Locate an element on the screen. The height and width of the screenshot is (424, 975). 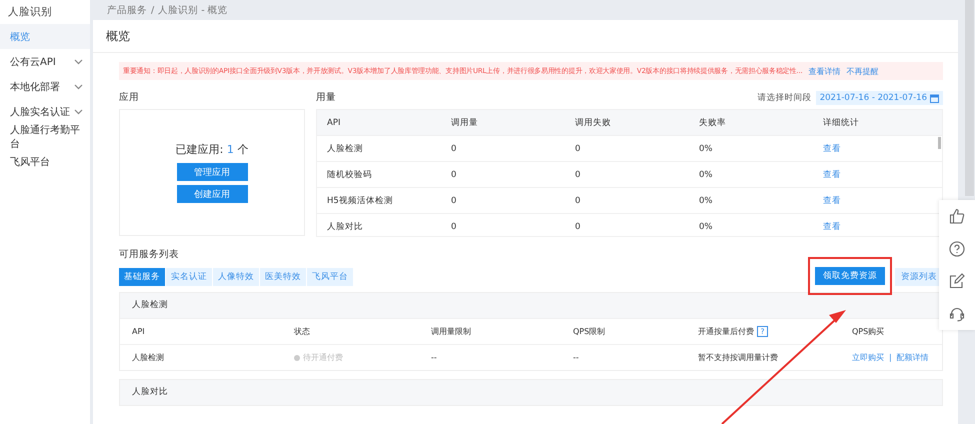
column-header: 详细统计 is located at coordinates (841, 122).